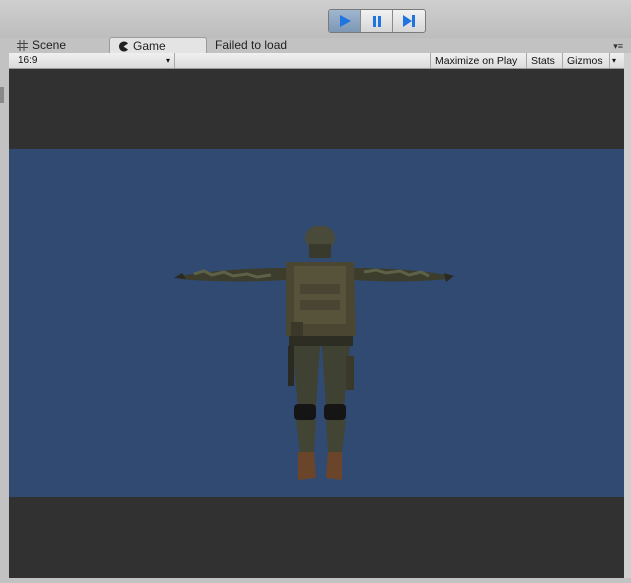  Describe the element at coordinates (315, 19) in the screenshot. I see `play-toolbar` at that location.